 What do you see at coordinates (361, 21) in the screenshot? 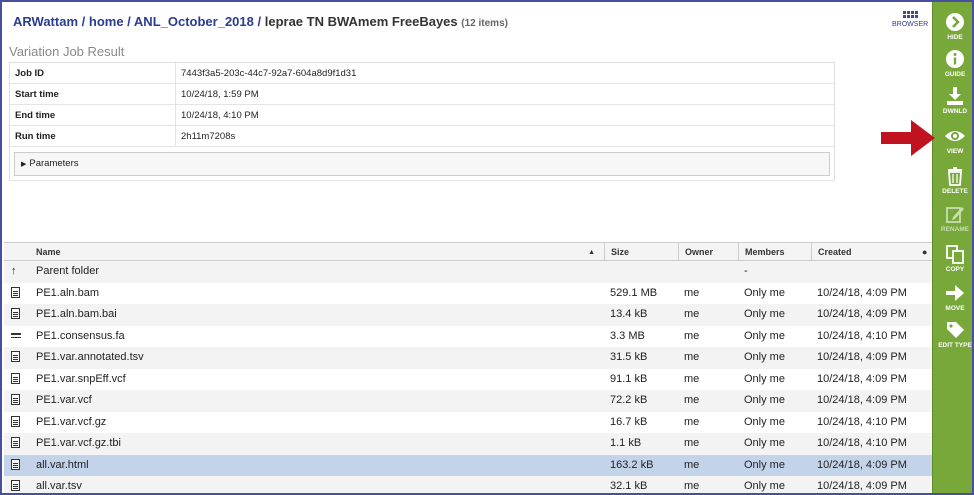
I see `breadcrumb-current: leprae TN BWAmem FreeBayes` at bounding box center [361, 21].